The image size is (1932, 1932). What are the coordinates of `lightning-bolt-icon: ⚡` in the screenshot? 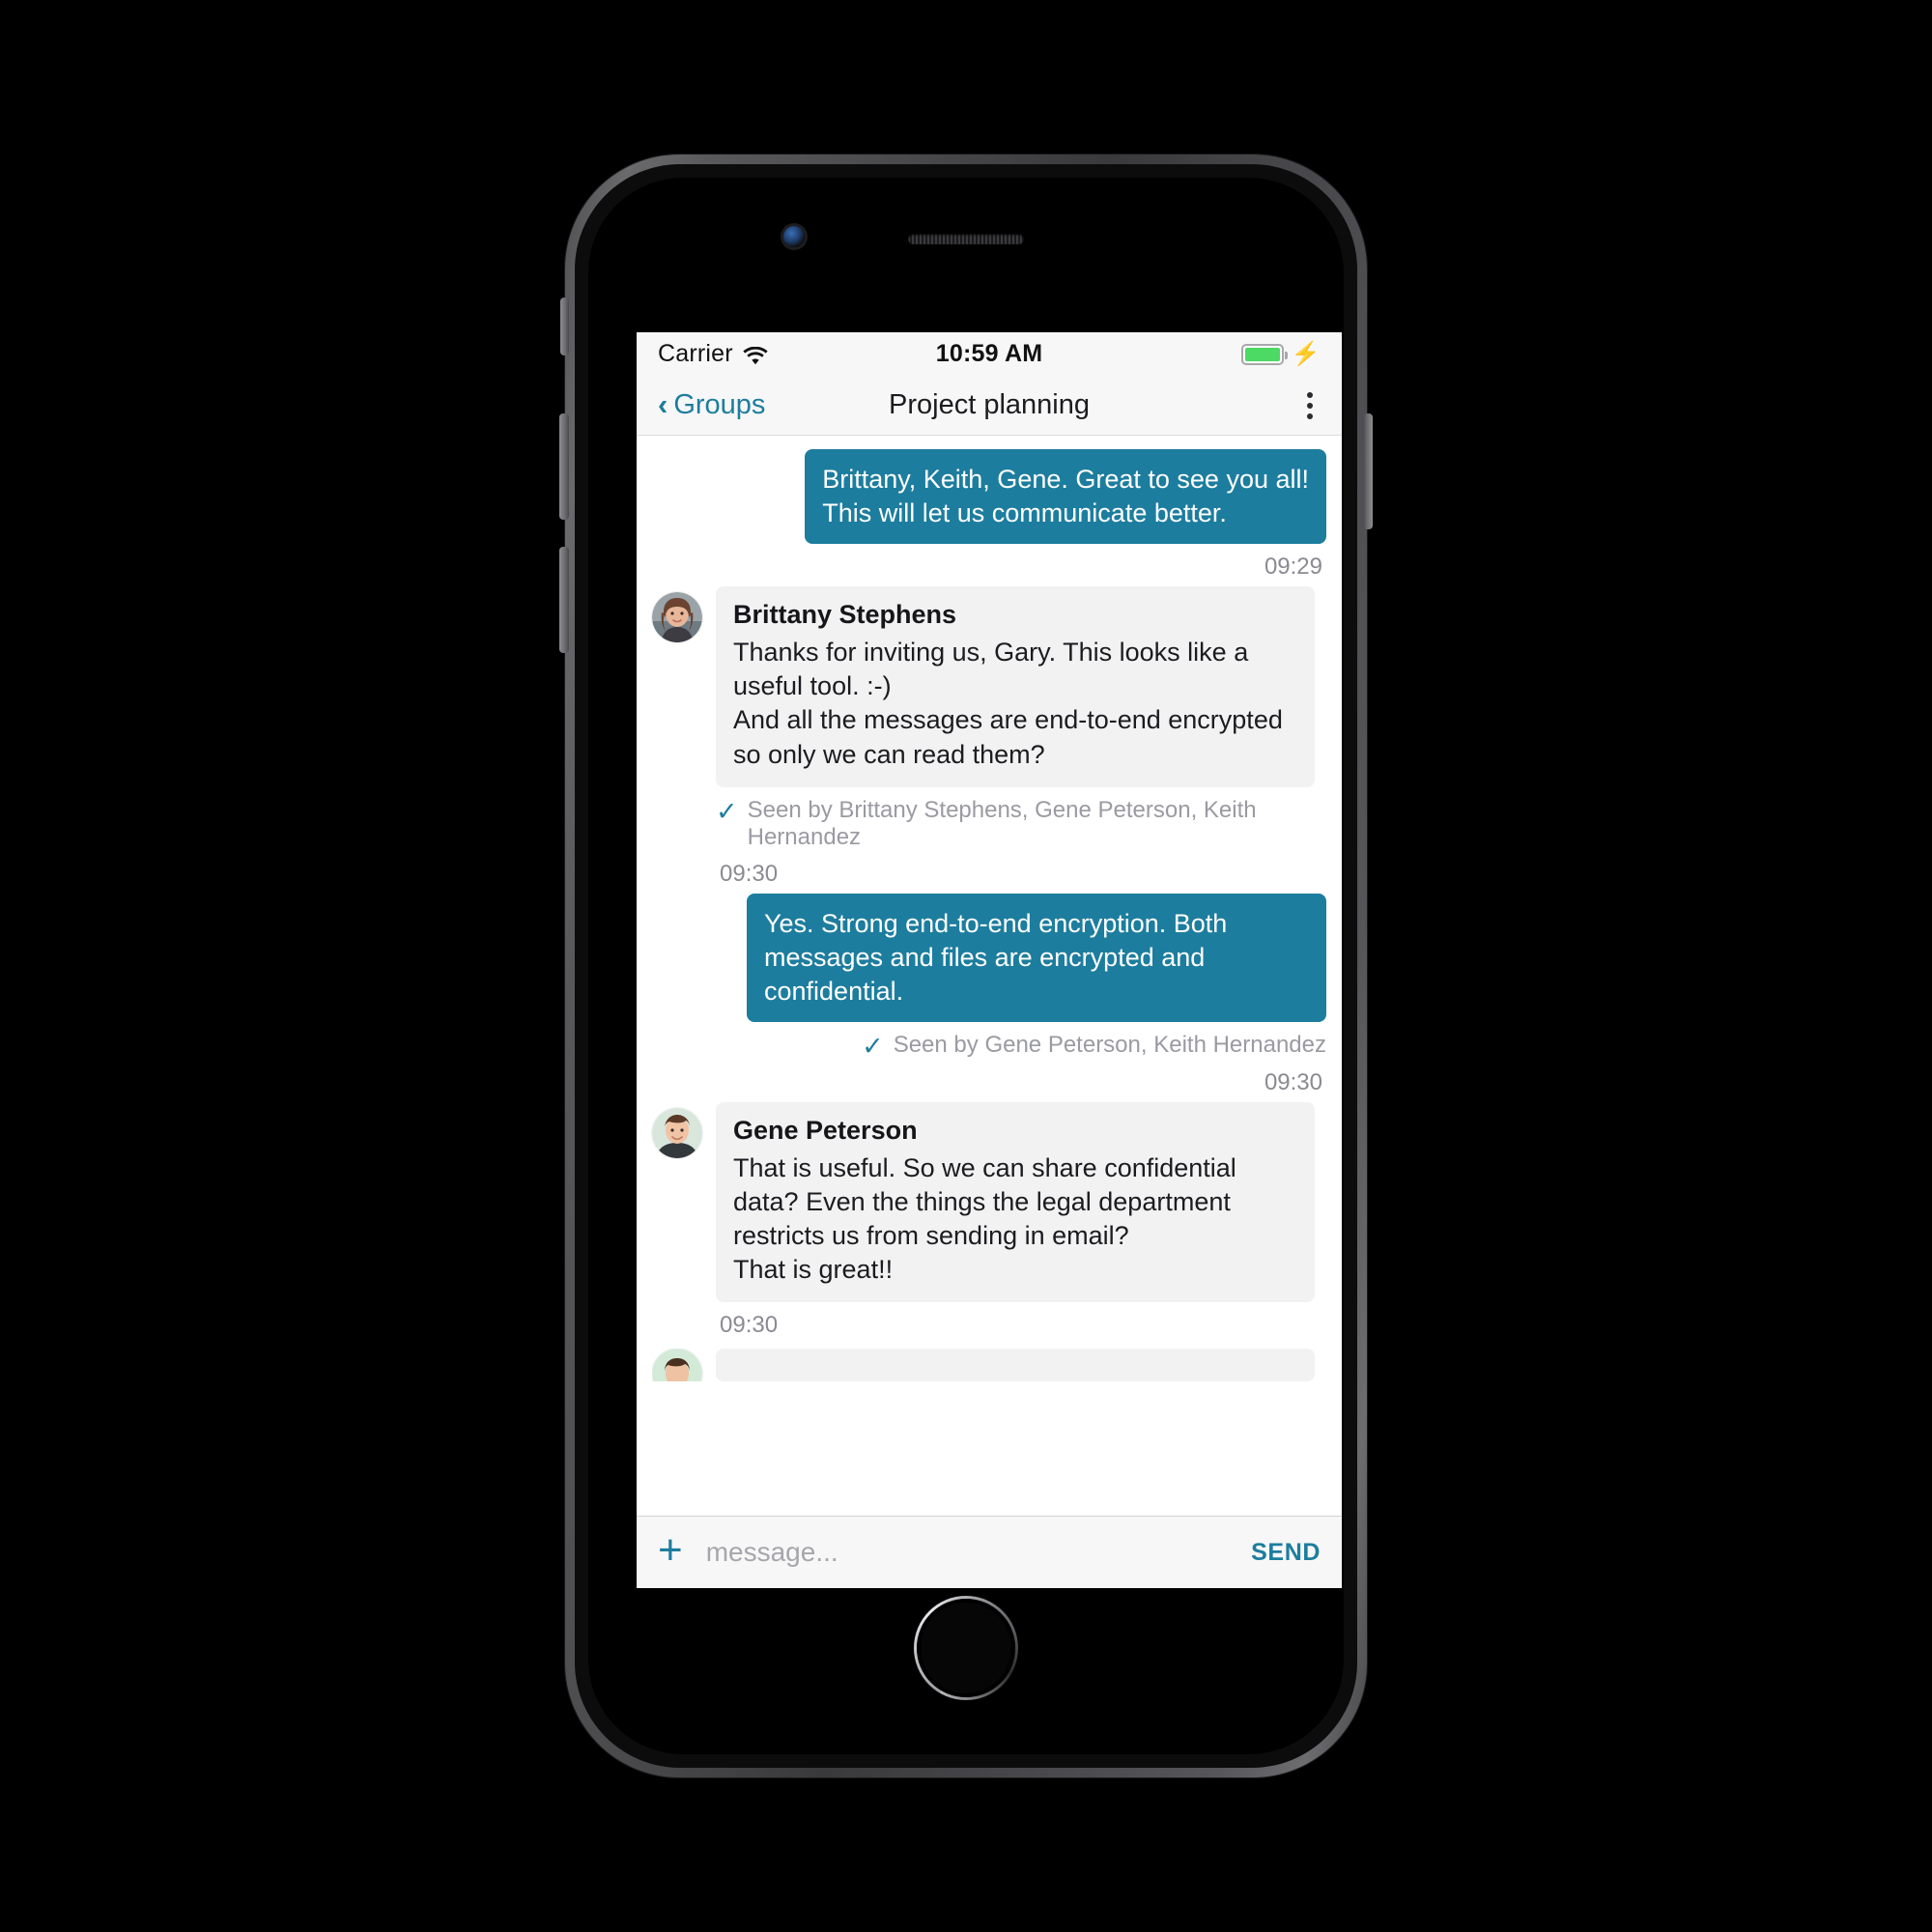 It's located at (1306, 353).